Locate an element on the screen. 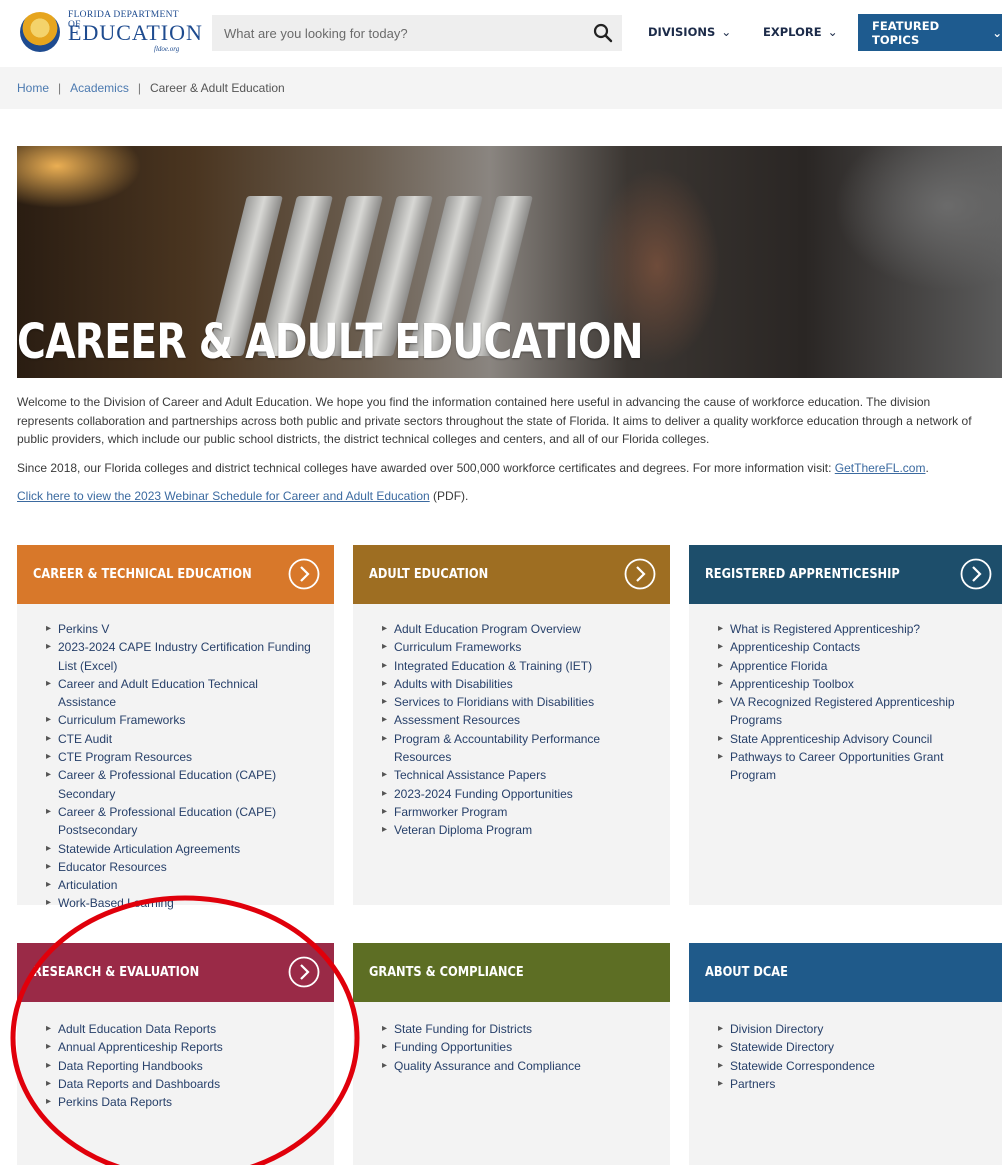 This screenshot has width=1002, height=1165. list-item: Technical Assistance Papers is located at coordinates (516, 775).